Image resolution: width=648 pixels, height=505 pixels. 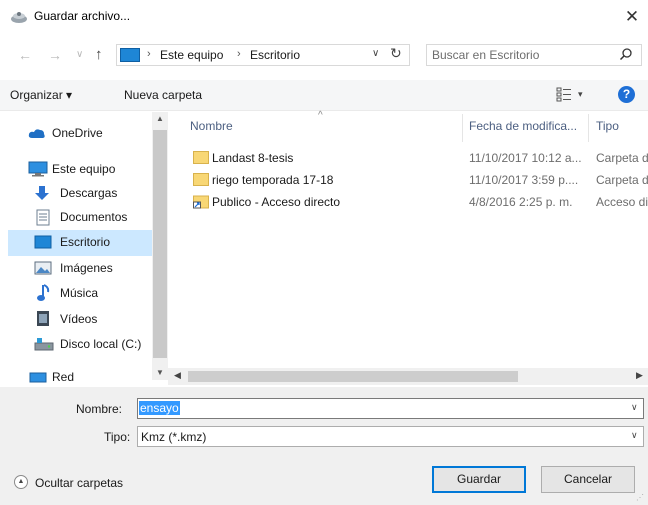 What do you see at coordinates (79, 293) in the screenshot?
I see `sidebar-item-label: Música` at bounding box center [79, 293].